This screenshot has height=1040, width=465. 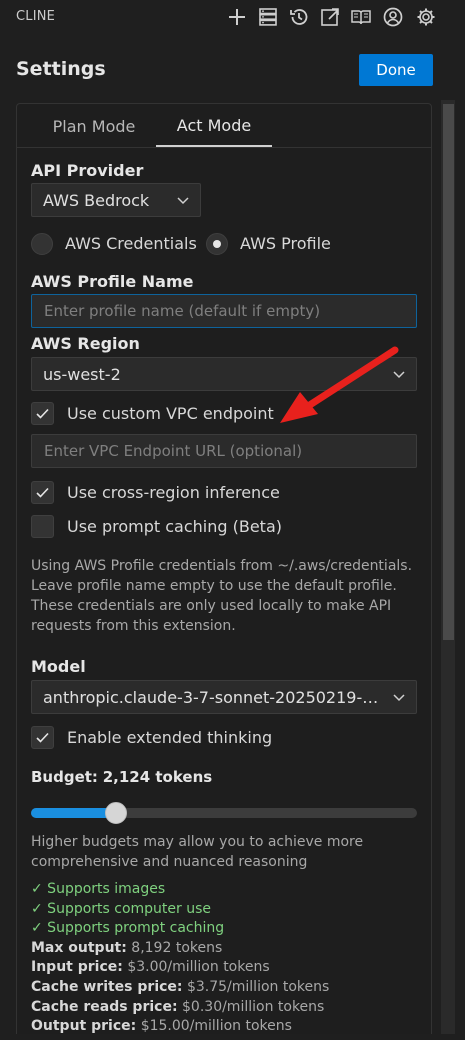 What do you see at coordinates (216, 1026) in the screenshot?
I see `info-value: $15.00/million tokens` at bounding box center [216, 1026].